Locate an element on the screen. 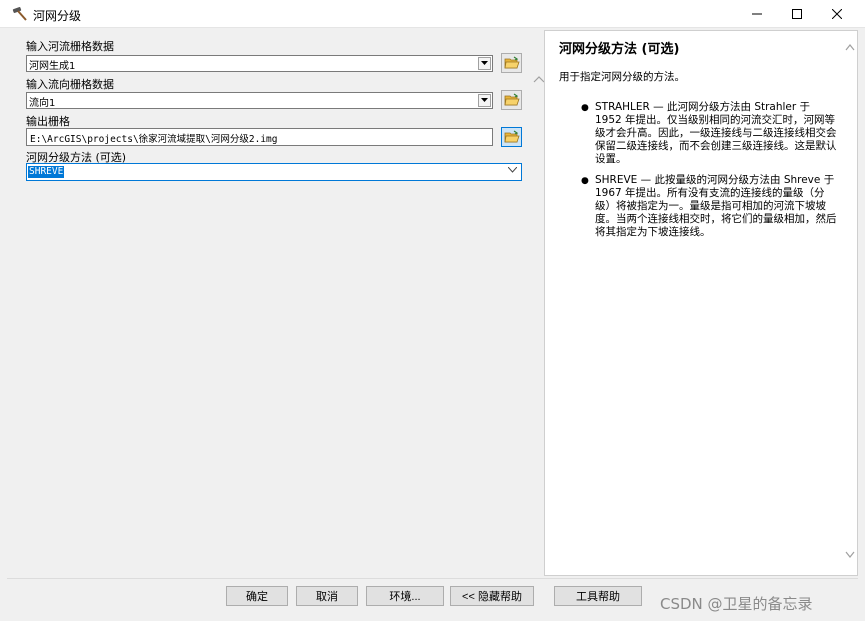  input-stream-raster-label: 输入河流栅格数据 is located at coordinates (70, 46).